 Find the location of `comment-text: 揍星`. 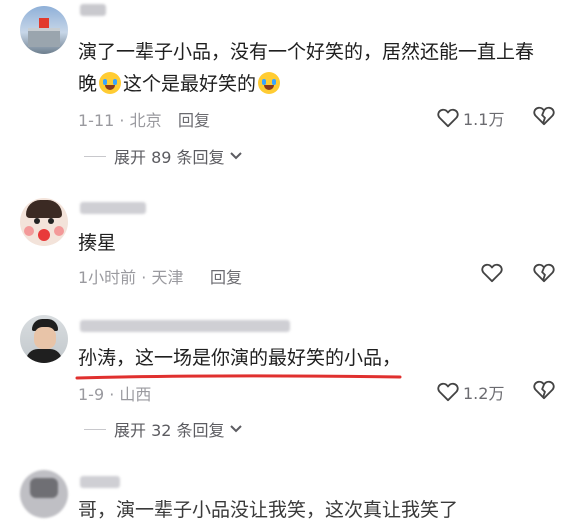

comment-text: 揍星 is located at coordinates (97, 243).